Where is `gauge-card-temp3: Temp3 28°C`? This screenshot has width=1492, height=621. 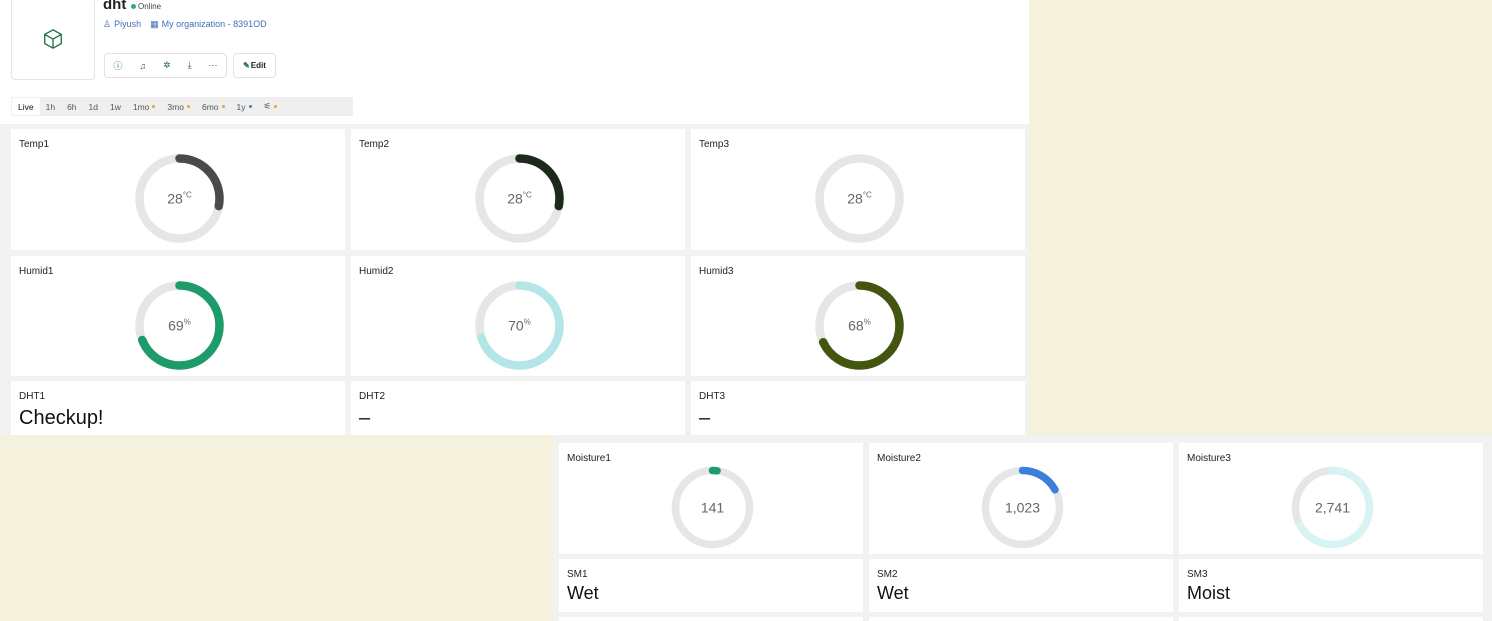
gauge-card-temp3: Temp3 28°C is located at coordinates (858, 189).